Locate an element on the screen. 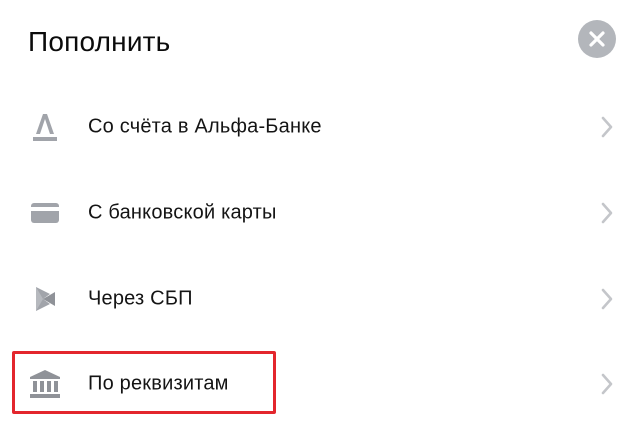 The height and width of the screenshot is (443, 641). menu-item-label: Со счёта в Альфа-Банке is located at coordinates (205, 126).